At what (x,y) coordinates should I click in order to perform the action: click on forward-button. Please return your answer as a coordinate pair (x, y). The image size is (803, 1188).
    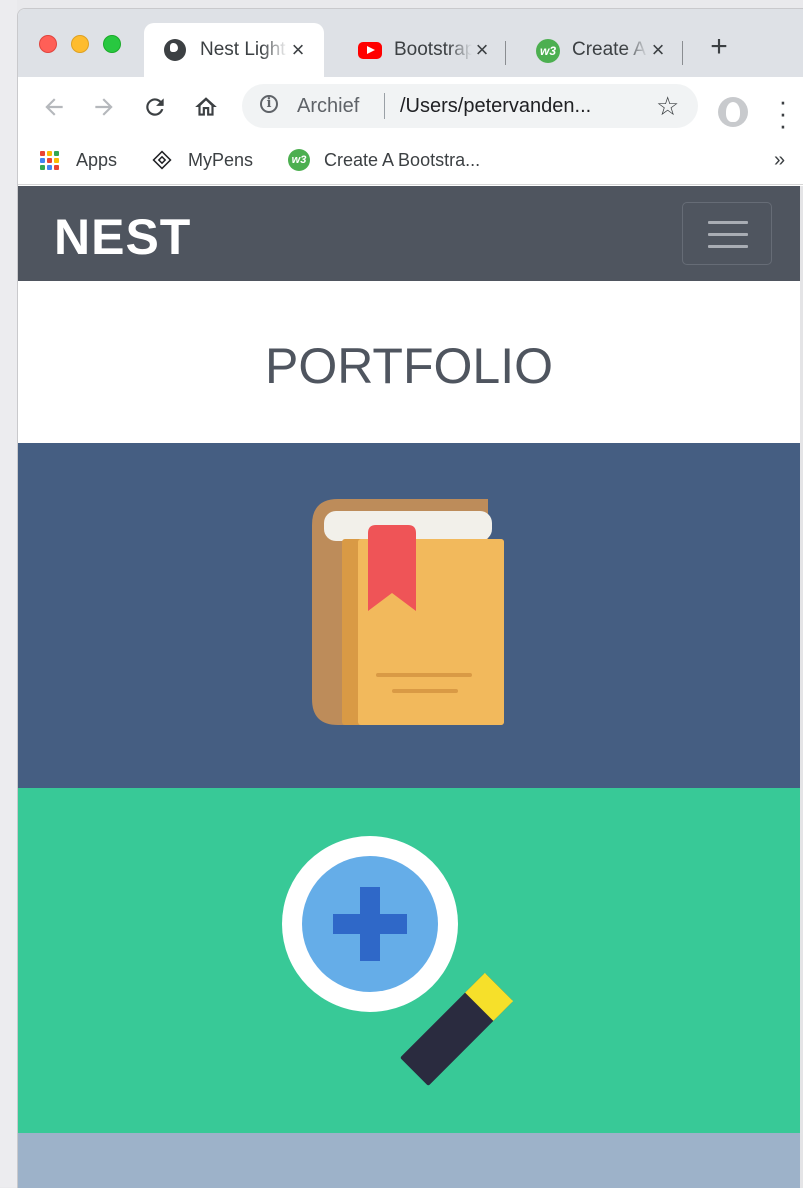
    Looking at the image, I should click on (104, 107).